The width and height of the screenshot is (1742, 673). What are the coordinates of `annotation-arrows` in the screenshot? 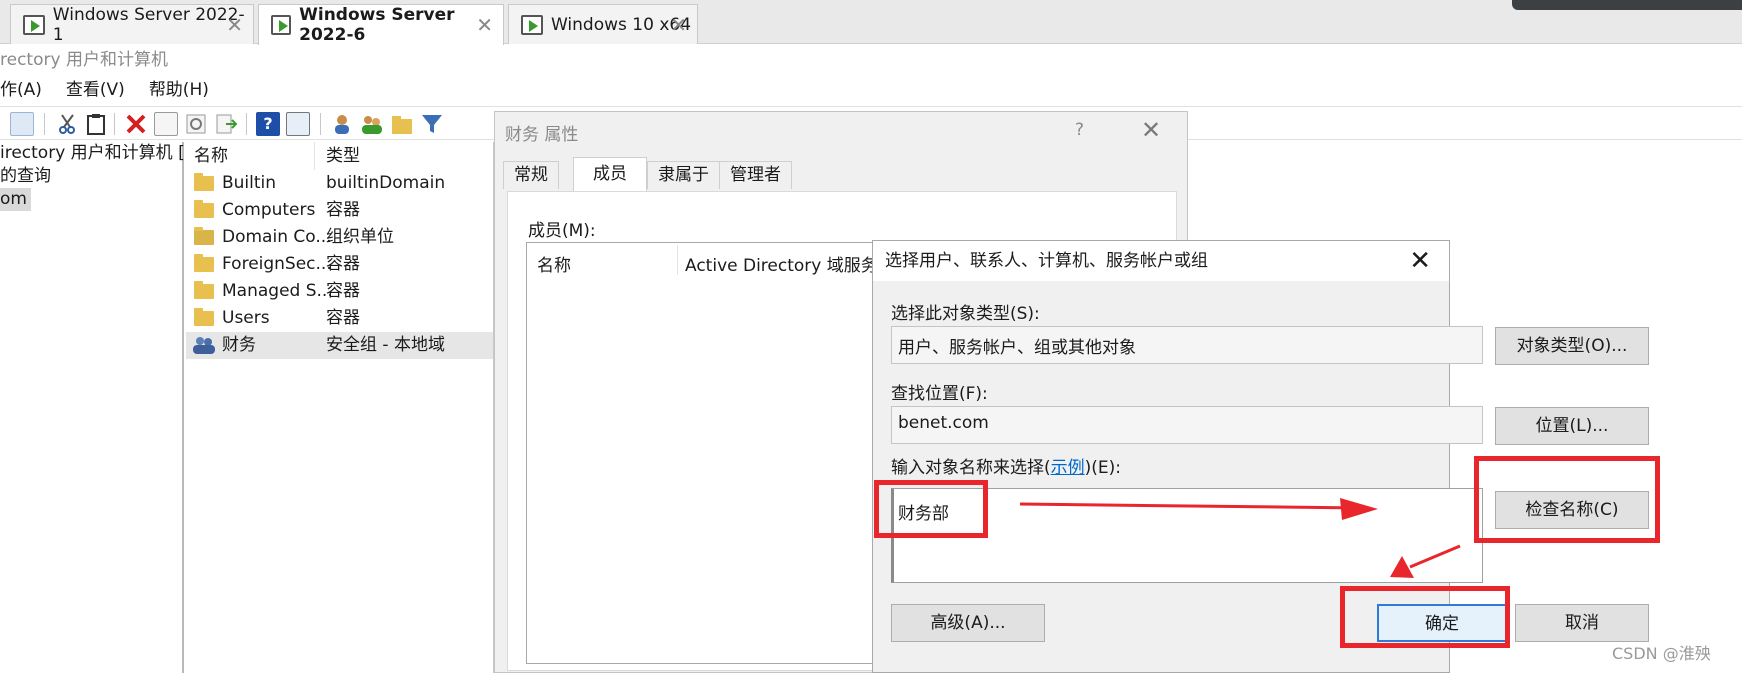 It's located at (1240, 538).